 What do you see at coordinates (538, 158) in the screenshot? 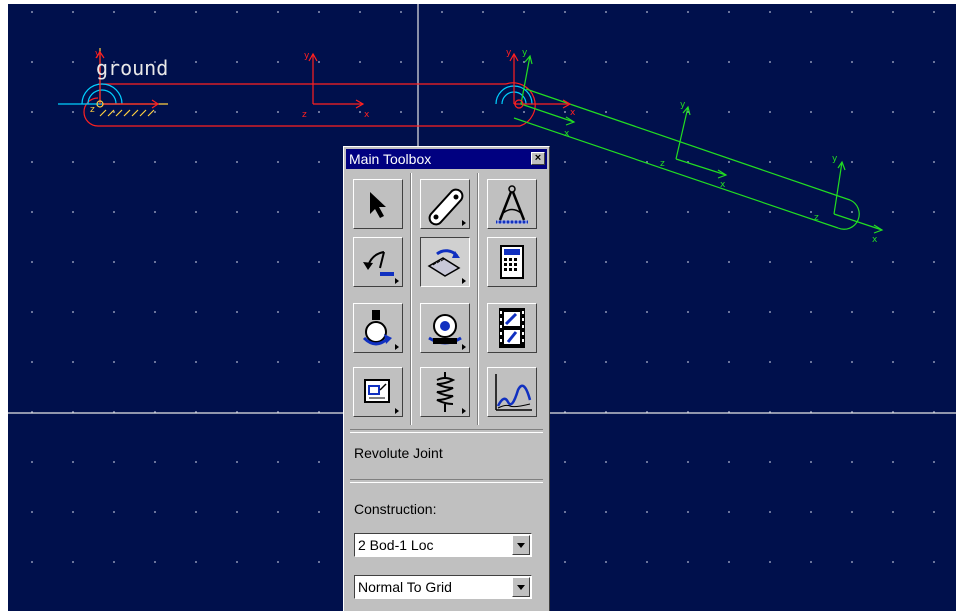
I see `close-button: ×` at bounding box center [538, 158].